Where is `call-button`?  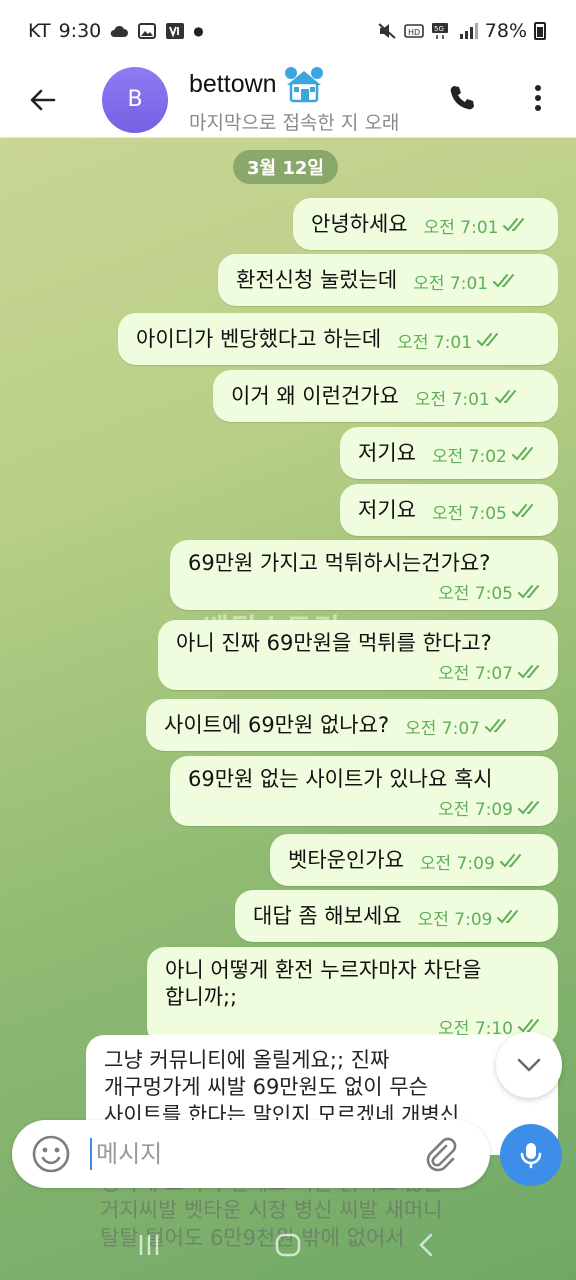
call-button is located at coordinates (462, 98).